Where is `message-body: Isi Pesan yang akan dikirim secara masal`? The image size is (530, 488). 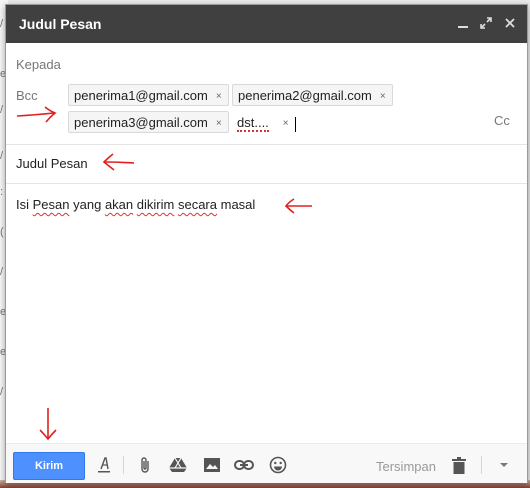
message-body: Isi Pesan yang akan dikirim secara masal is located at coordinates (135, 204).